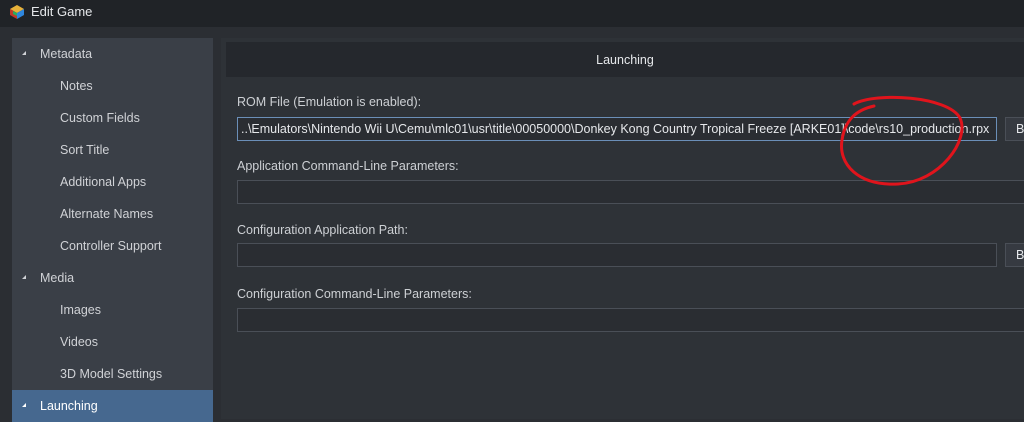 This screenshot has width=1024, height=422. Describe the element at coordinates (76, 86) in the screenshot. I see `sidebar-item-label: Notes` at that location.